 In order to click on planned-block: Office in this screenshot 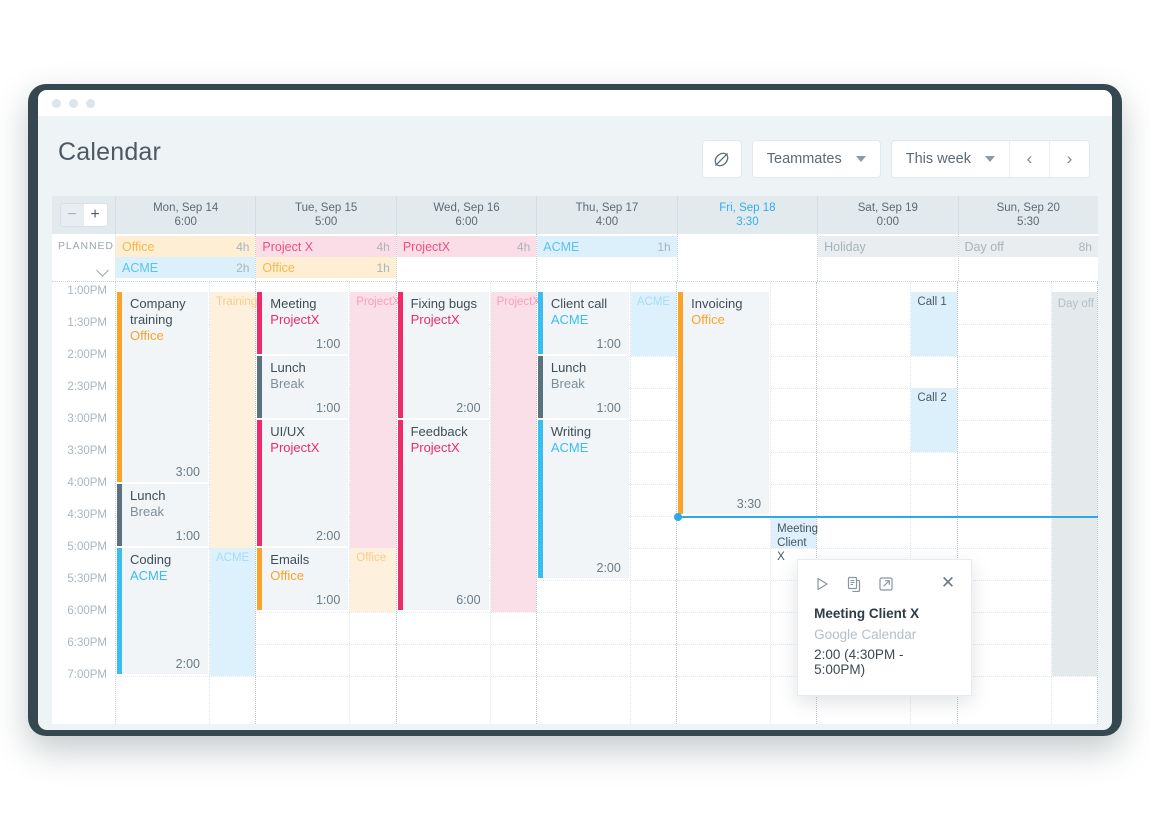, I will do `click(373, 580)`.